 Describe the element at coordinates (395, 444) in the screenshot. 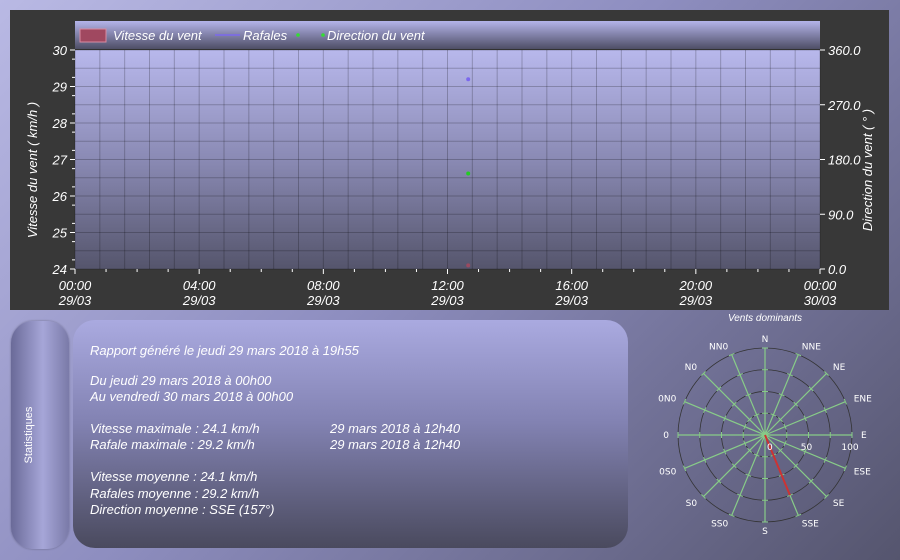

I see `max-gust-time: 29 mars 2018 à 12h40` at that location.